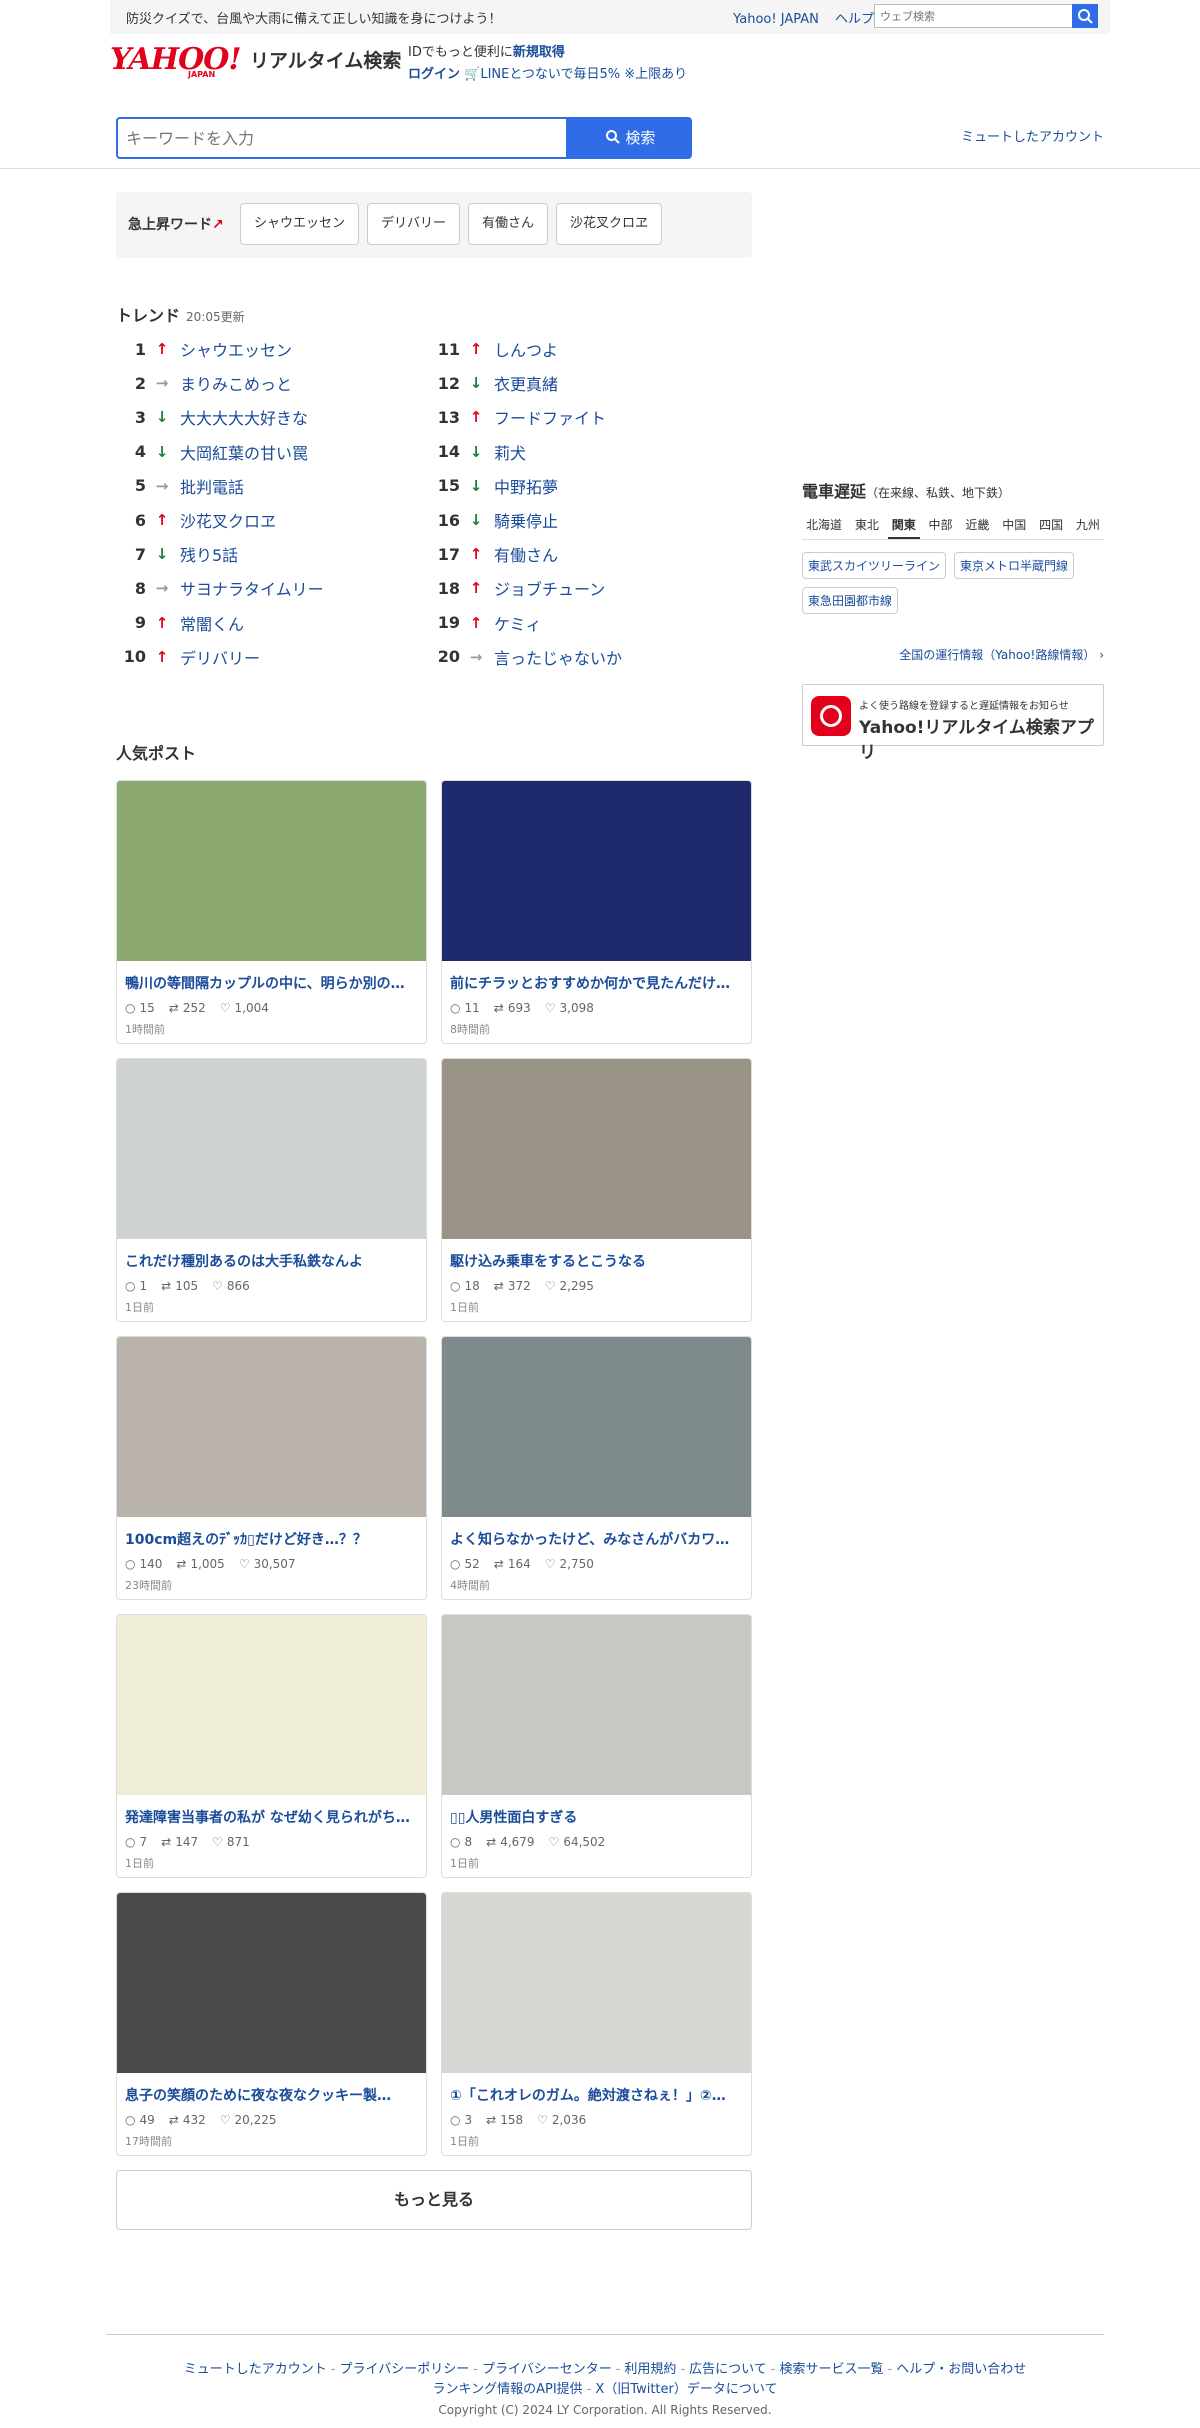 This screenshot has height=2428, width=1200. I want to click on trend-word-link: 大岡紅葉の甘い罠, so click(244, 452).